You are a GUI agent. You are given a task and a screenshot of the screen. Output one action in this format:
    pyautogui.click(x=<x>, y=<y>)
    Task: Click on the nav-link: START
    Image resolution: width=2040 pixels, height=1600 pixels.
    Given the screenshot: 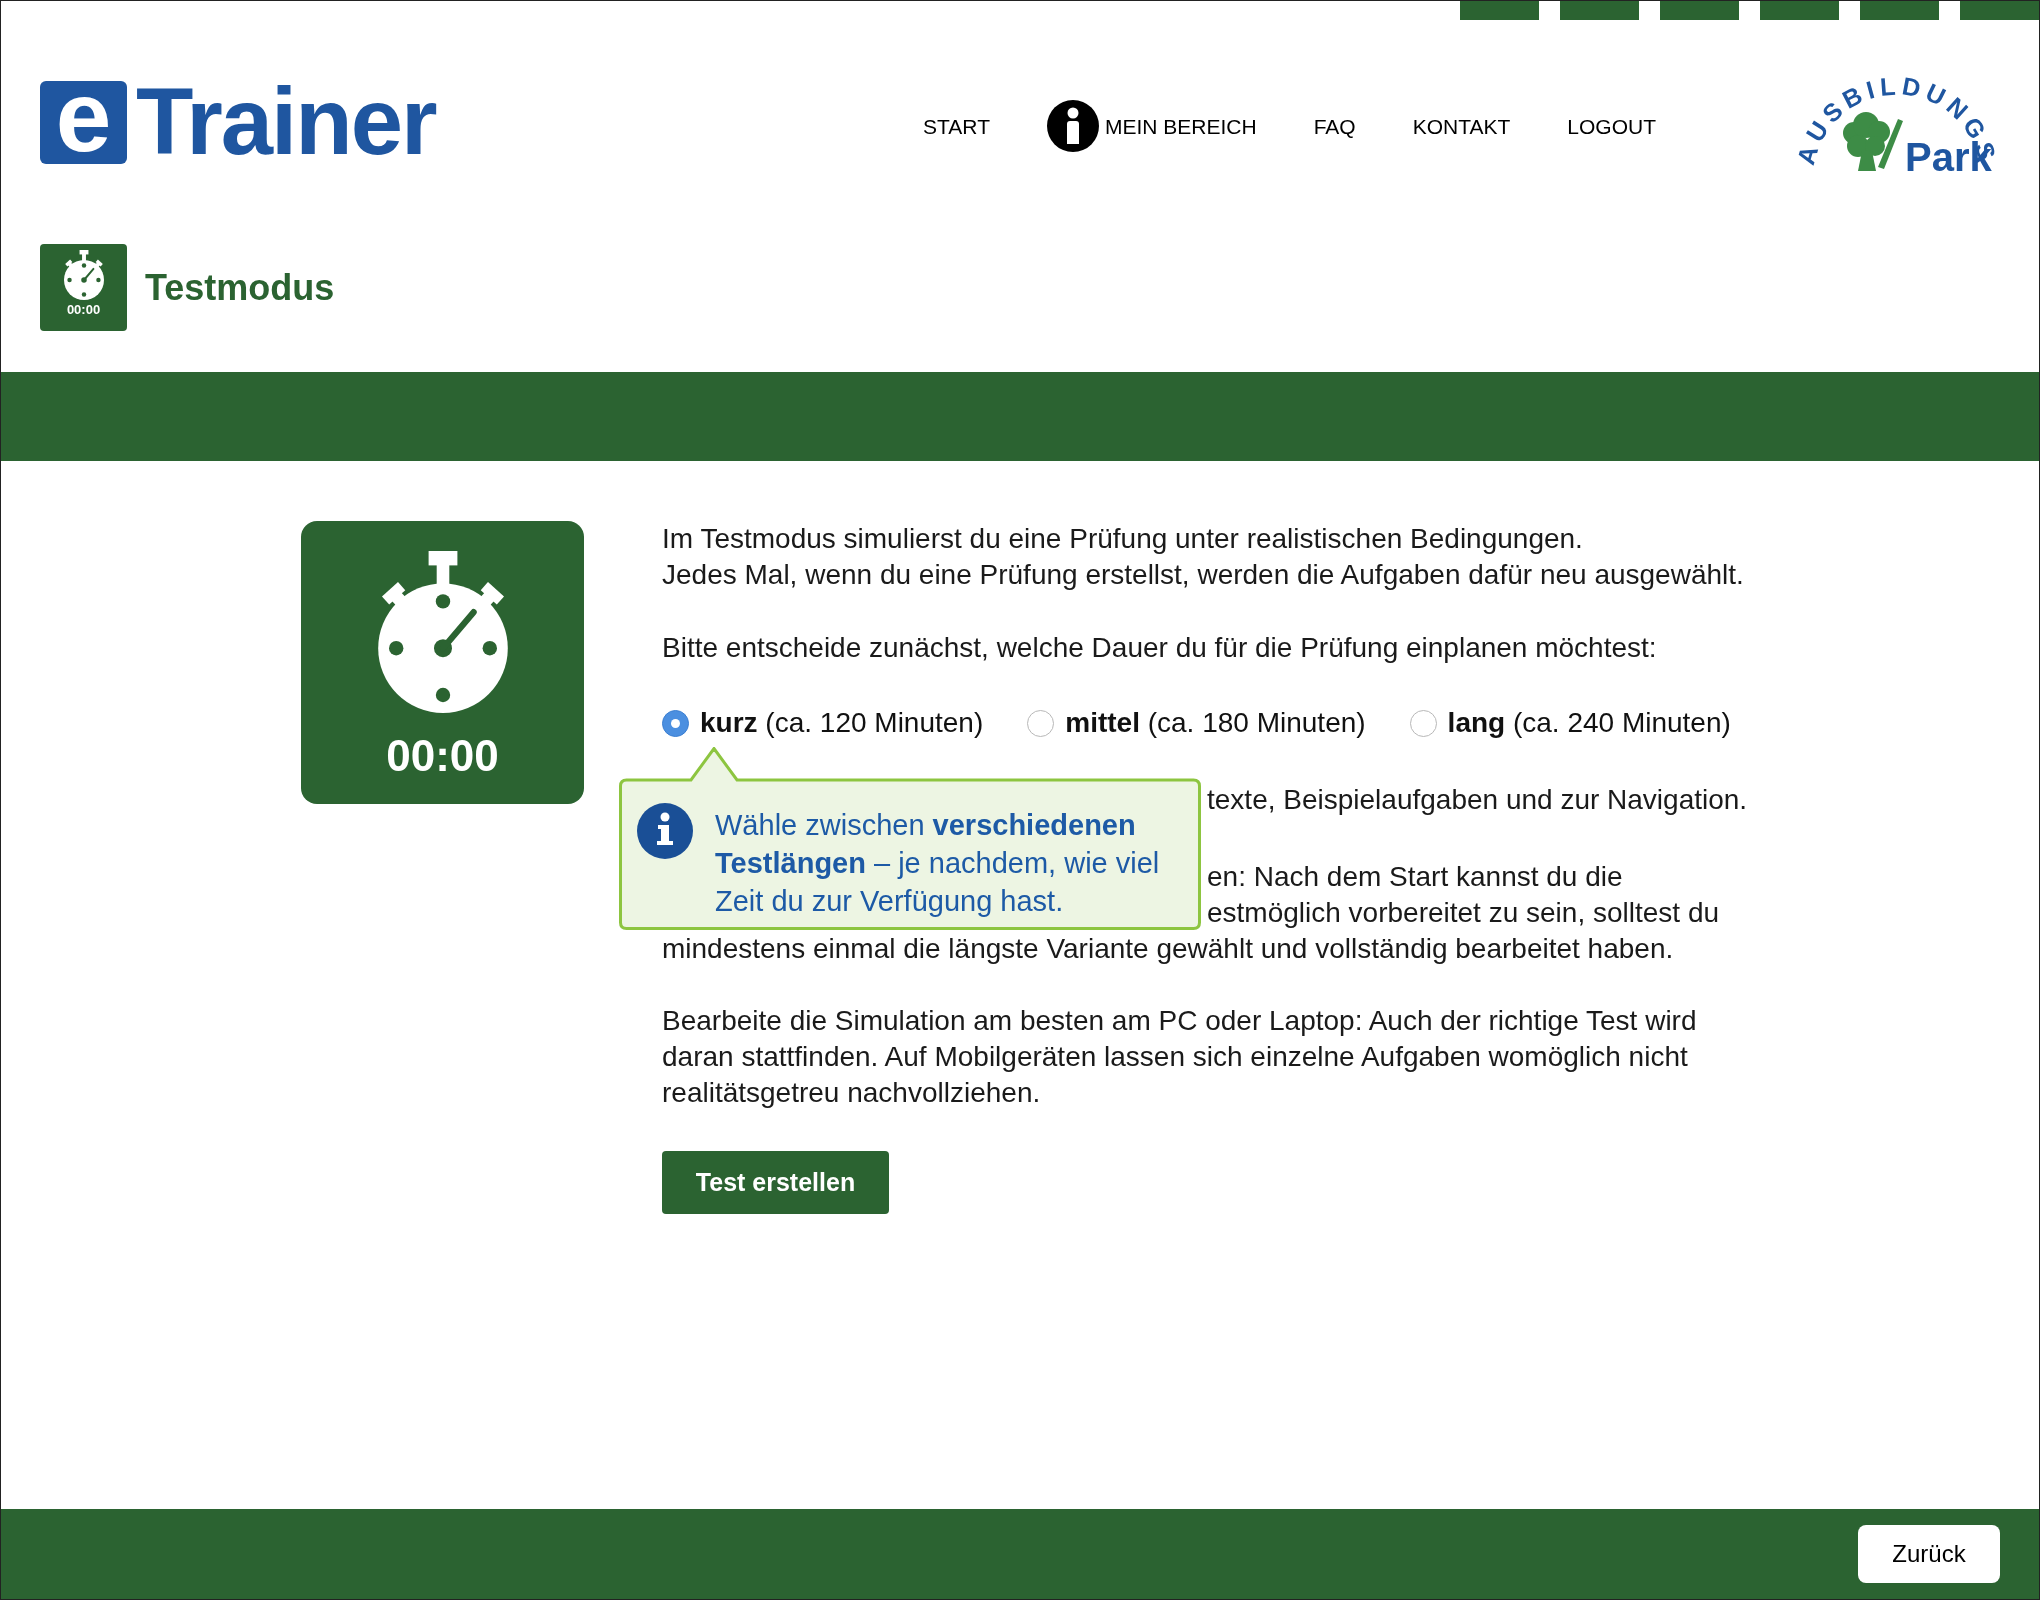 What is the action you would take?
    pyautogui.click(x=956, y=126)
    